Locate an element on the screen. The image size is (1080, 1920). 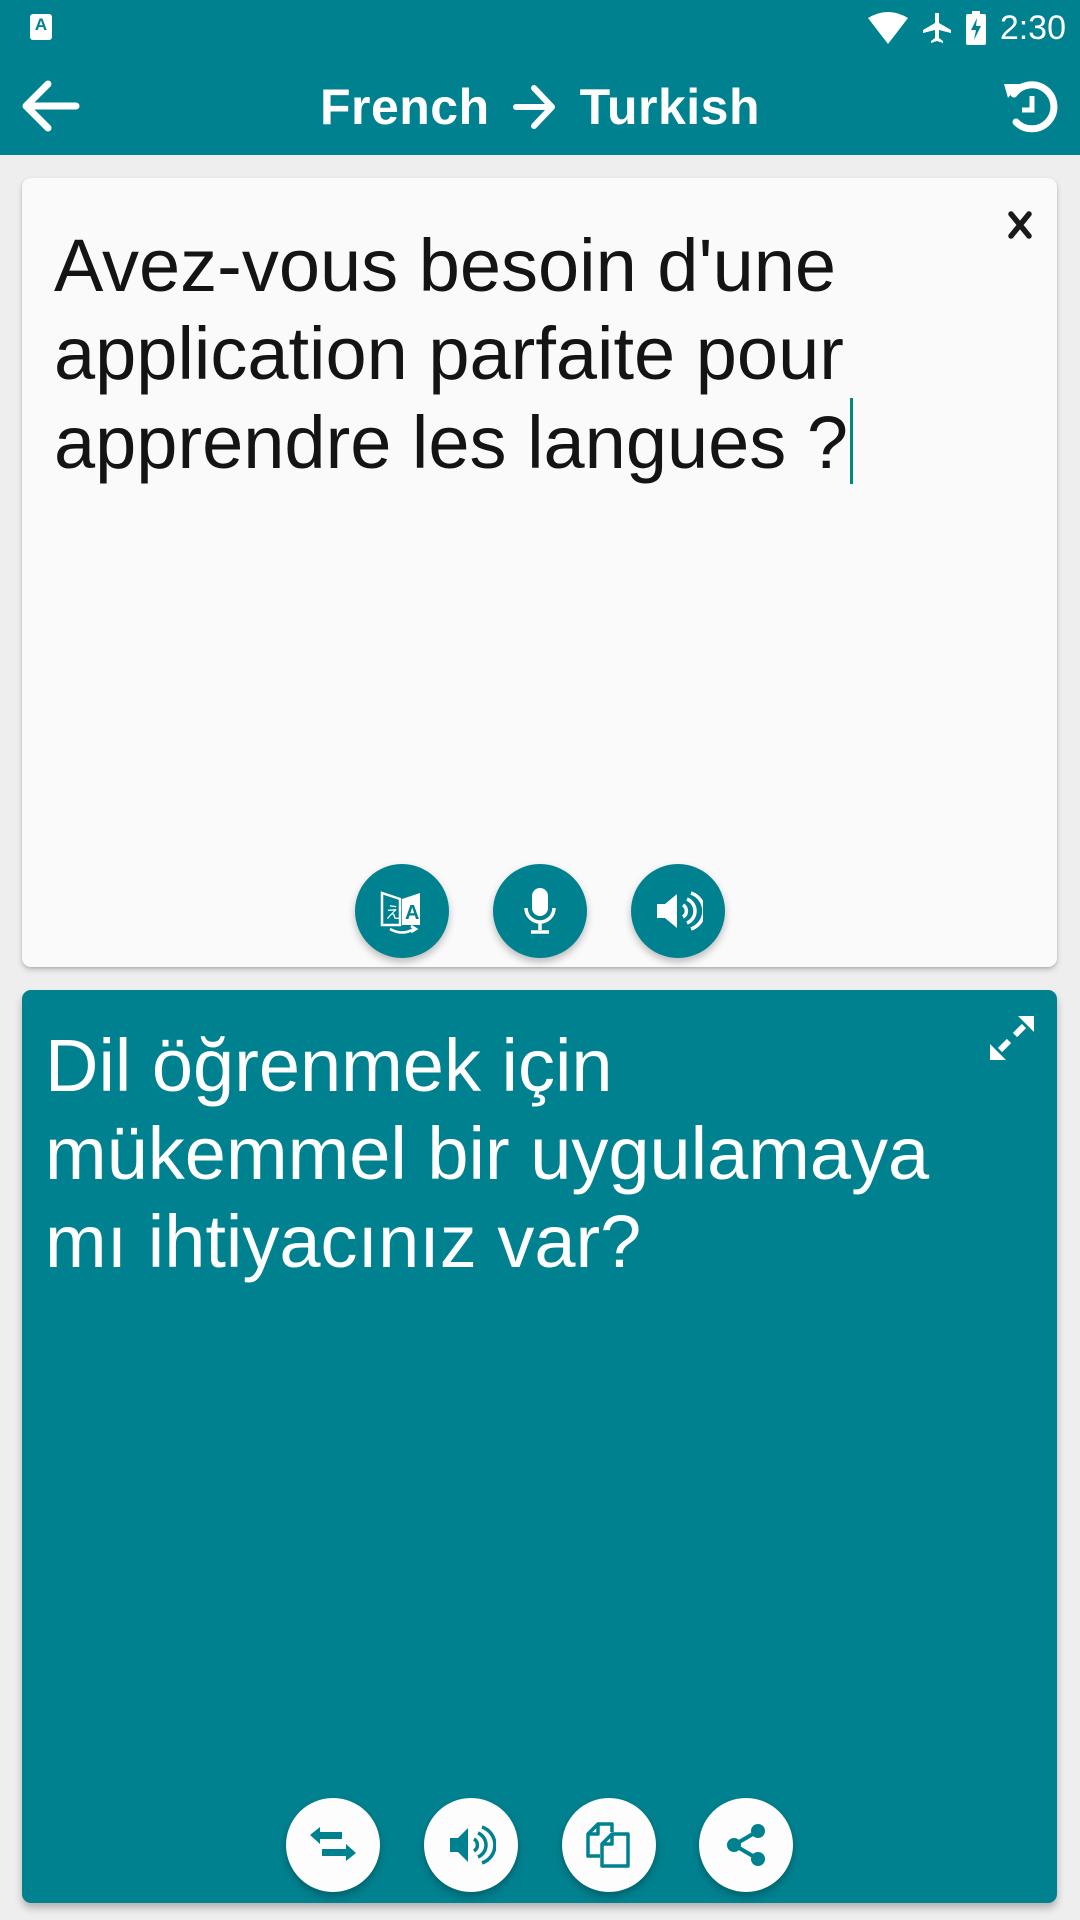
target-language-label: Turkish is located at coordinates (670, 107).